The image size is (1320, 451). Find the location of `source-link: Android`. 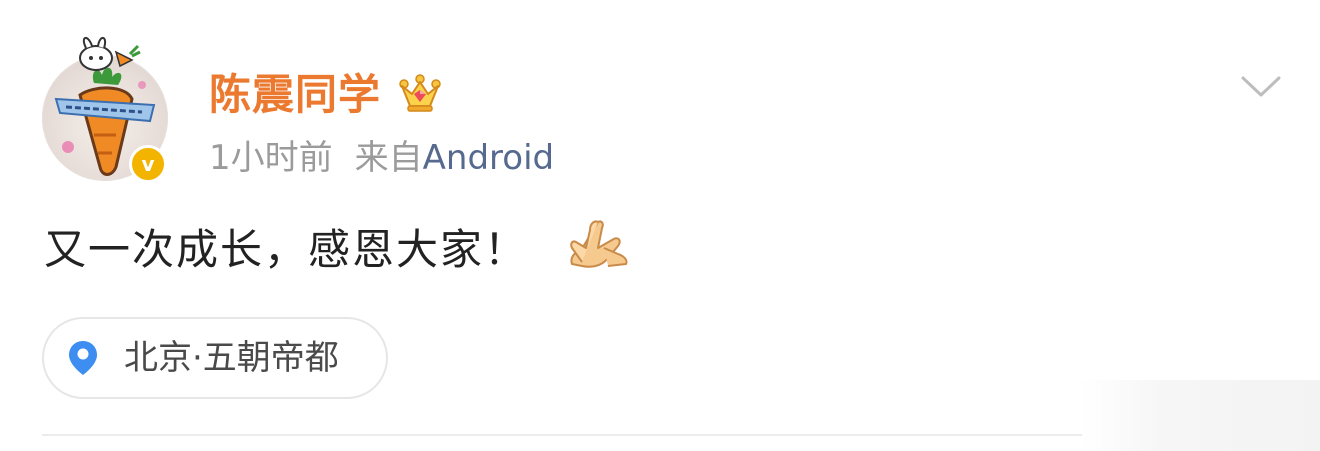

source-link: Android is located at coordinates (488, 158).